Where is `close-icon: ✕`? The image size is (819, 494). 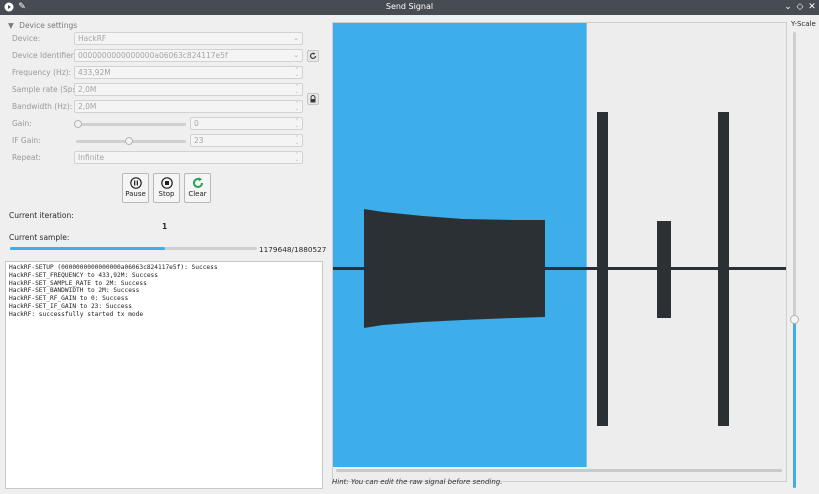 close-icon: ✕ is located at coordinates (812, 7).